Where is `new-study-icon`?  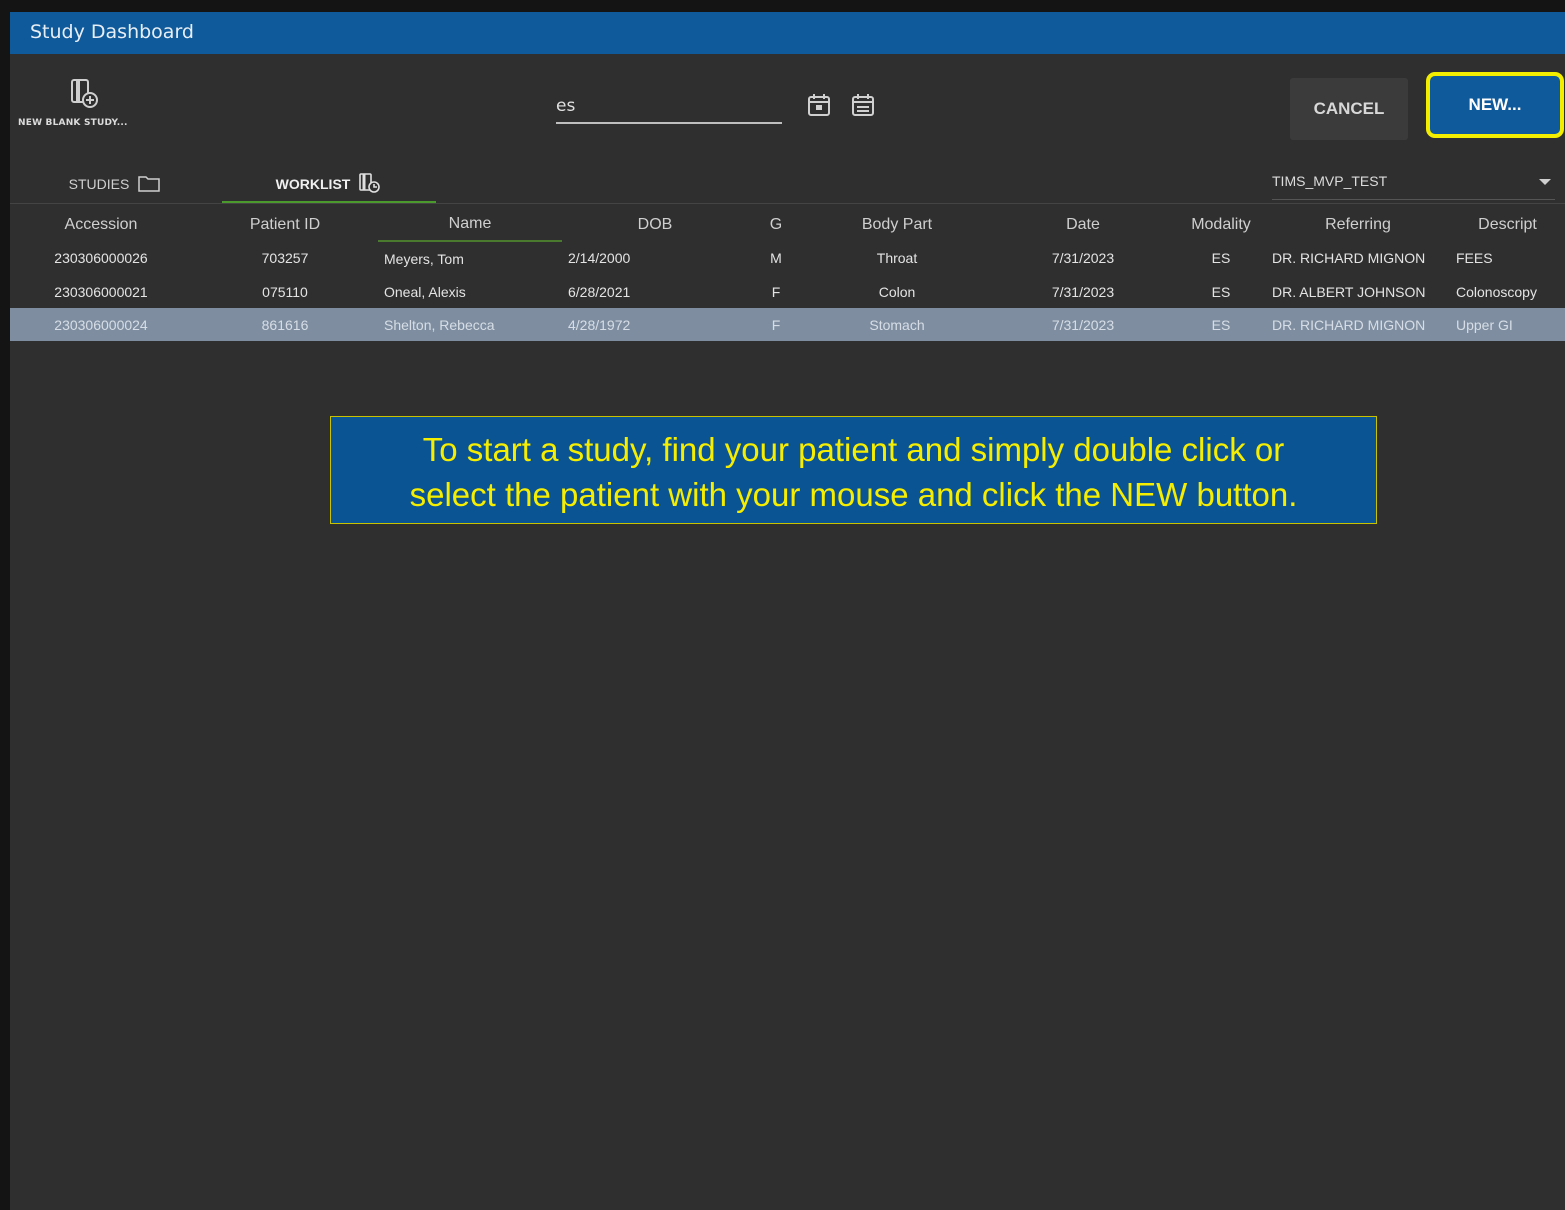
new-study-icon is located at coordinates (85, 95).